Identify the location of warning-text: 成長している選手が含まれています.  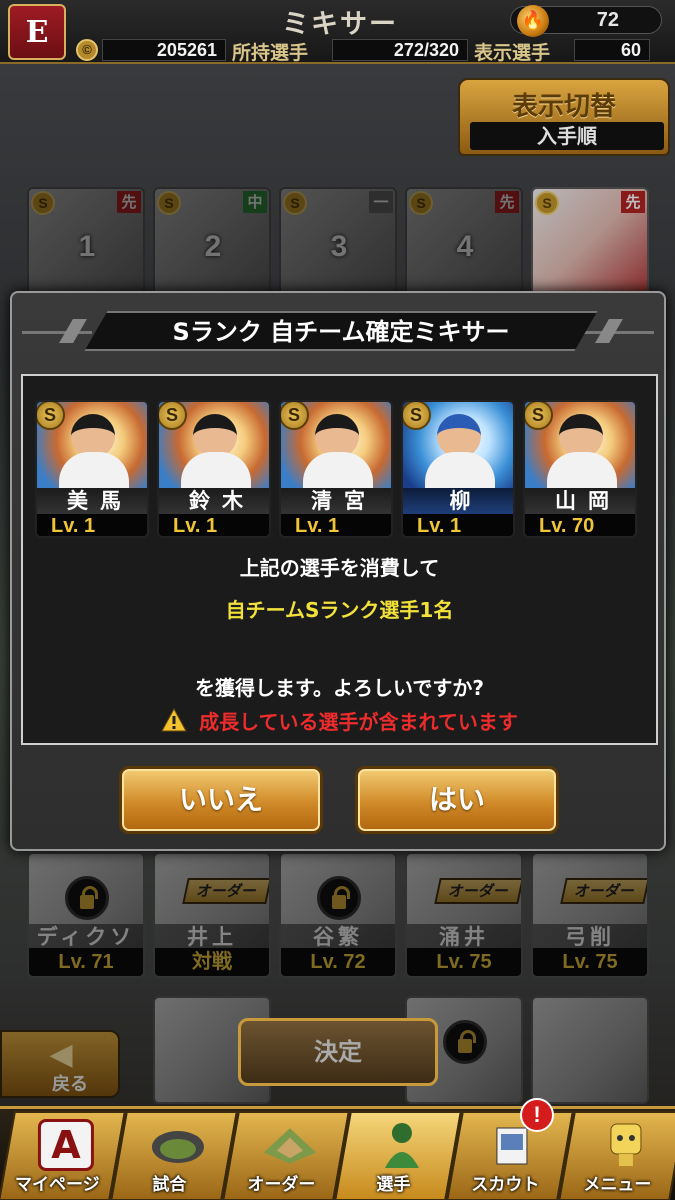
(358, 722).